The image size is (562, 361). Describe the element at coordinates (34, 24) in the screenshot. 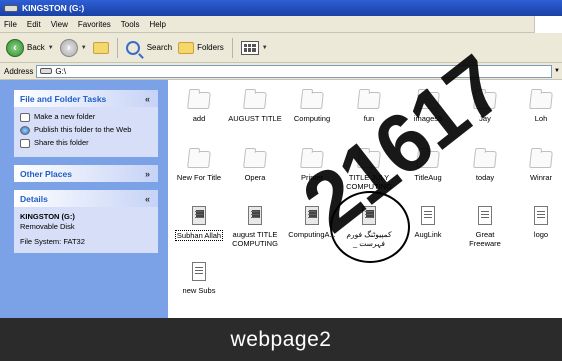

I see `menu-edit: Edit` at that location.